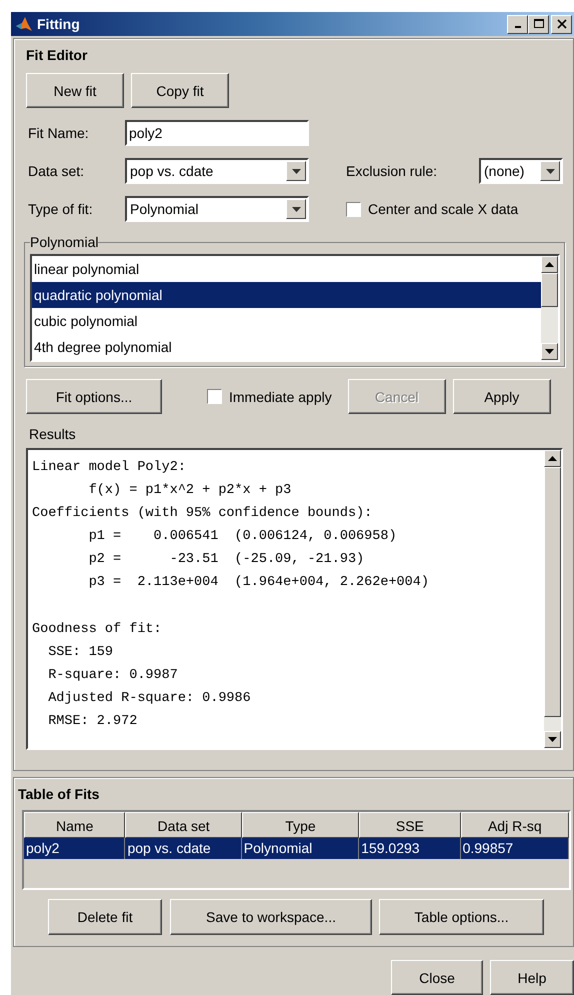 Image resolution: width=574 pixels, height=995 pixels. I want to click on table-cell: poly2, so click(75, 848).